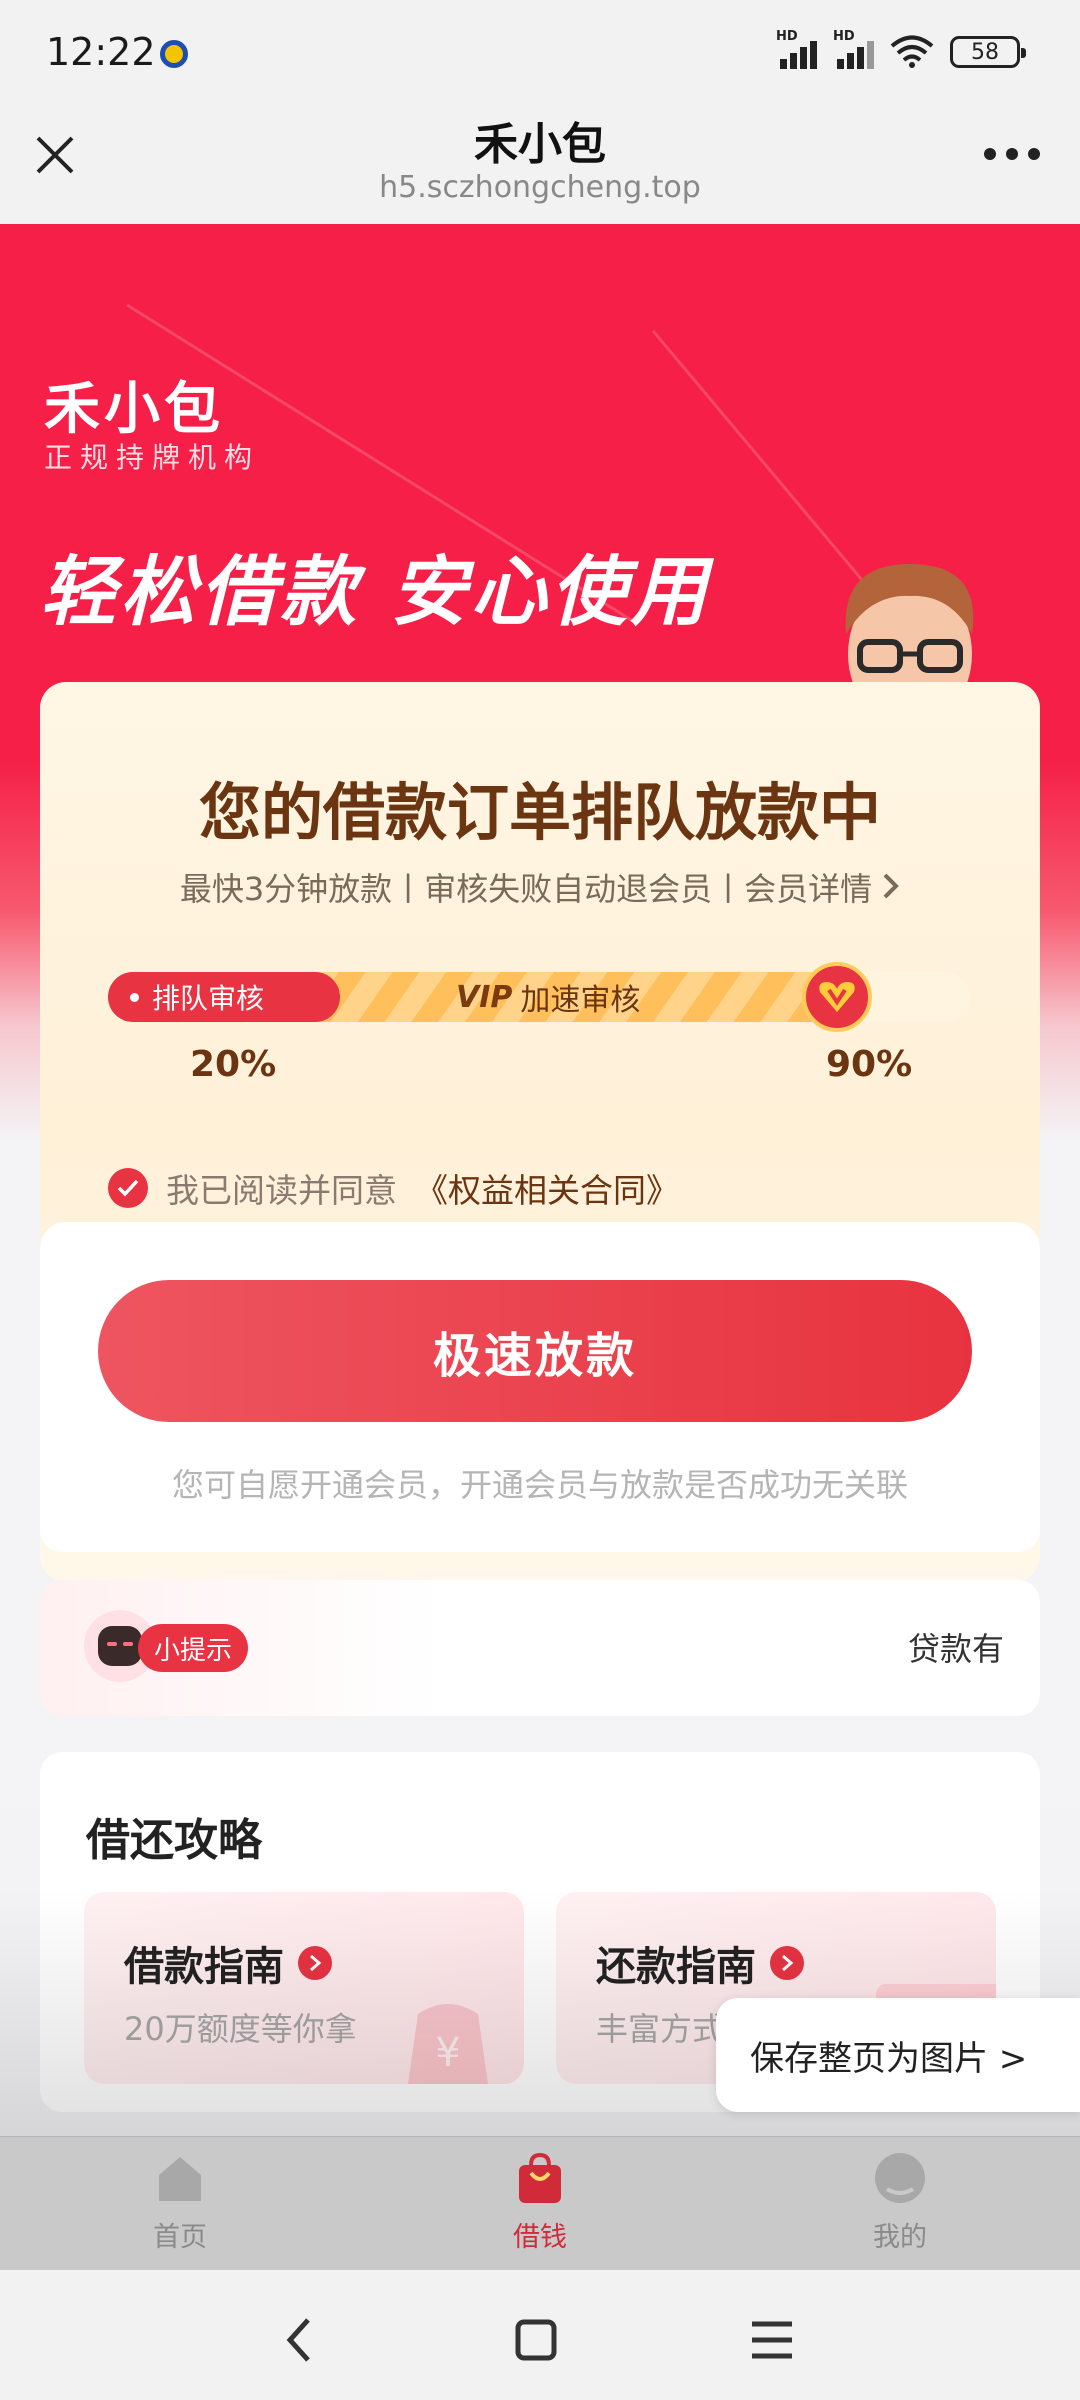  Describe the element at coordinates (891, 889) in the screenshot. I see `chevron-right-icon` at that location.